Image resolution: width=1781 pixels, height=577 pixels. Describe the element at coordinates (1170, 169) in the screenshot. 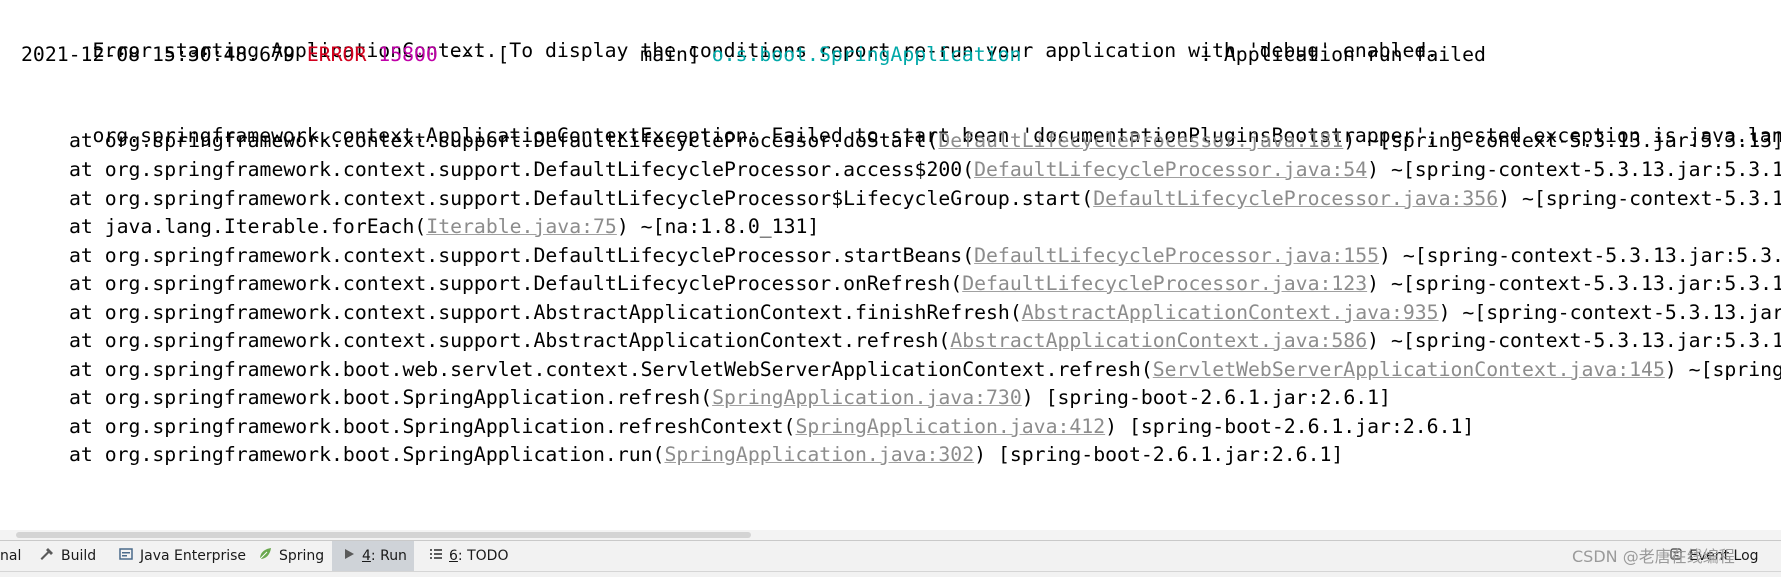

I see `frame-source-link: DefaultLifecycleProcessor.java:54` at that location.